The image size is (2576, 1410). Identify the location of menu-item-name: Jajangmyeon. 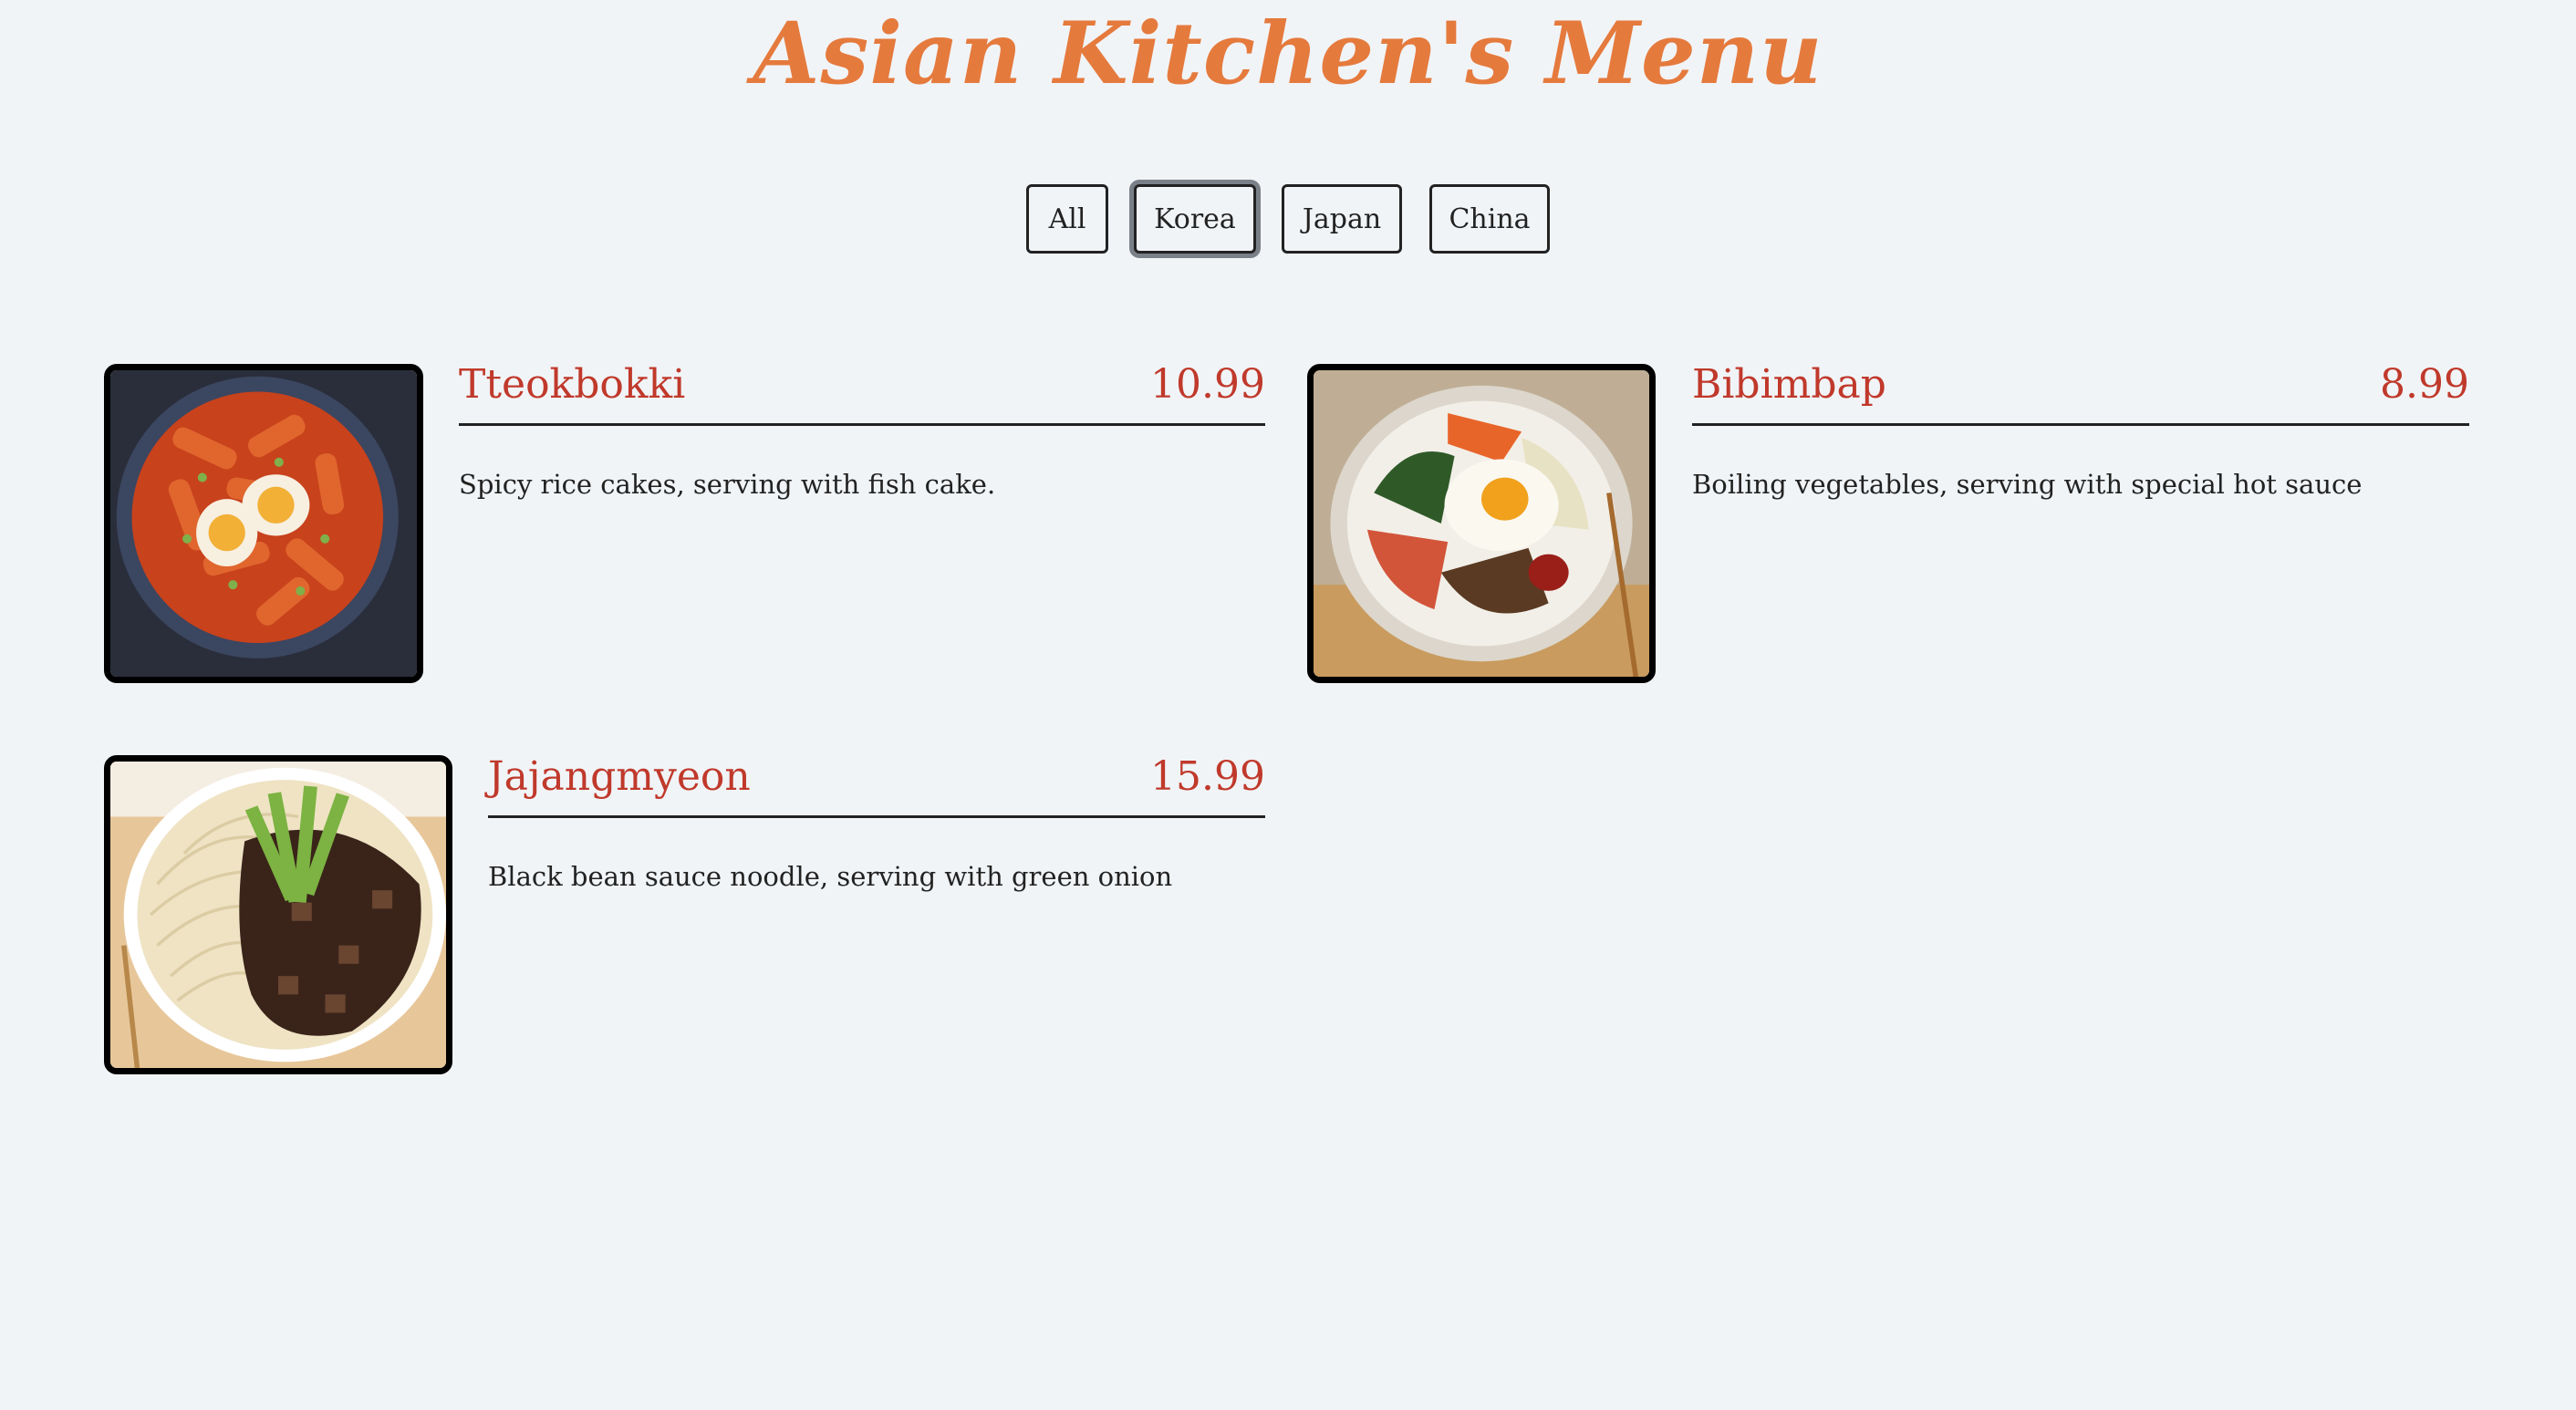
(619, 776).